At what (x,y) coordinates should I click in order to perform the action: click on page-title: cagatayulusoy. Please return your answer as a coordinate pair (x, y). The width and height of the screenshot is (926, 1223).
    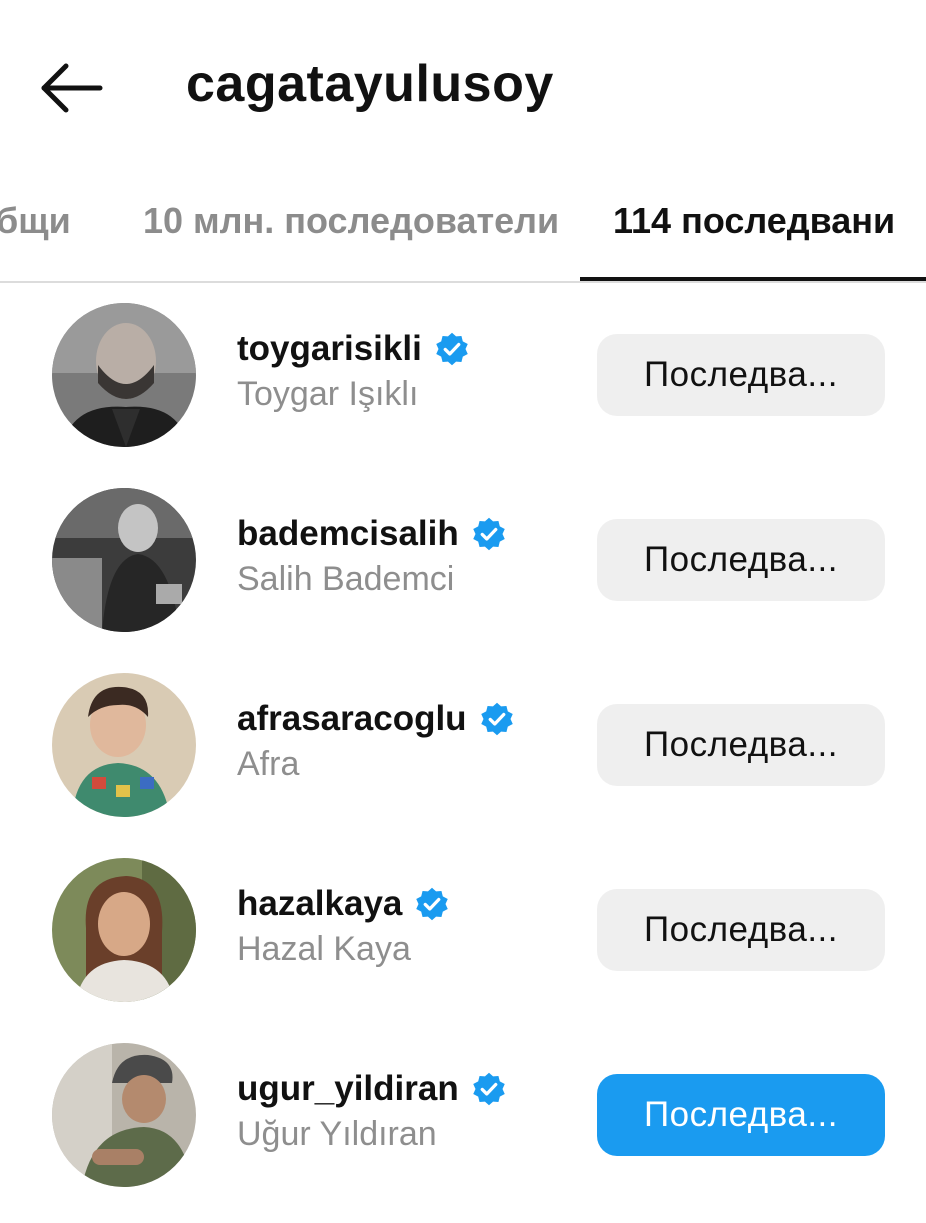
    Looking at the image, I should click on (370, 84).